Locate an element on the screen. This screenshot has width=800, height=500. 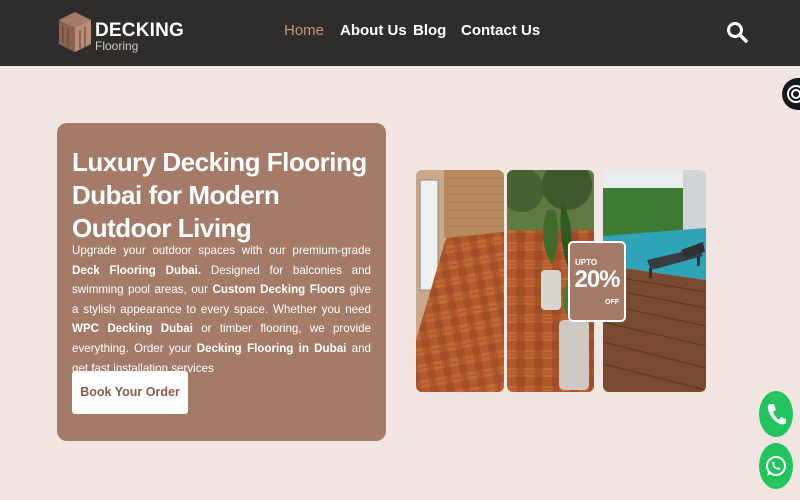
accessibility-widget is located at coordinates (791, 94).